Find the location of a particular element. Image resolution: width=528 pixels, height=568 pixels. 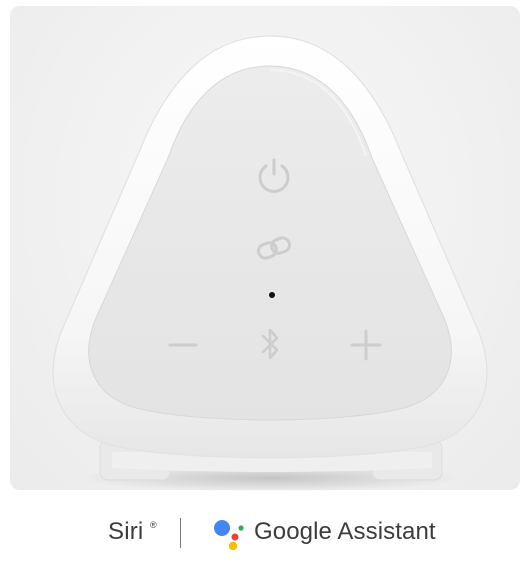

google-assistant-icon is located at coordinates (229, 535).